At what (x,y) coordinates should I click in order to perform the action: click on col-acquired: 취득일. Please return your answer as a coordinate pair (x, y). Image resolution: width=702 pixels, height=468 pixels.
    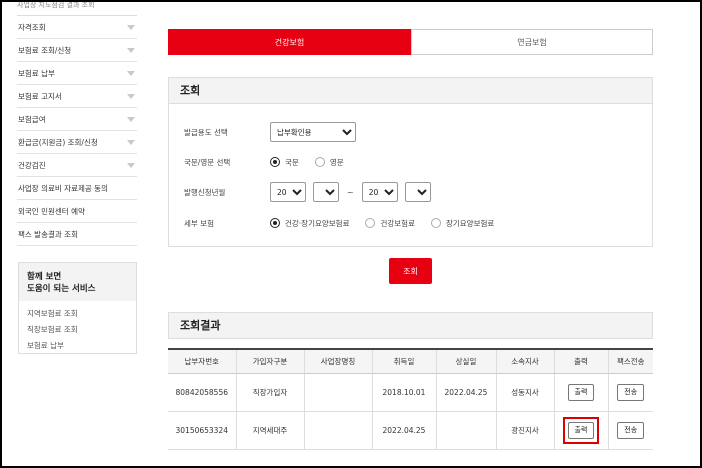
    Looking at the image, I should click on (403, 361).